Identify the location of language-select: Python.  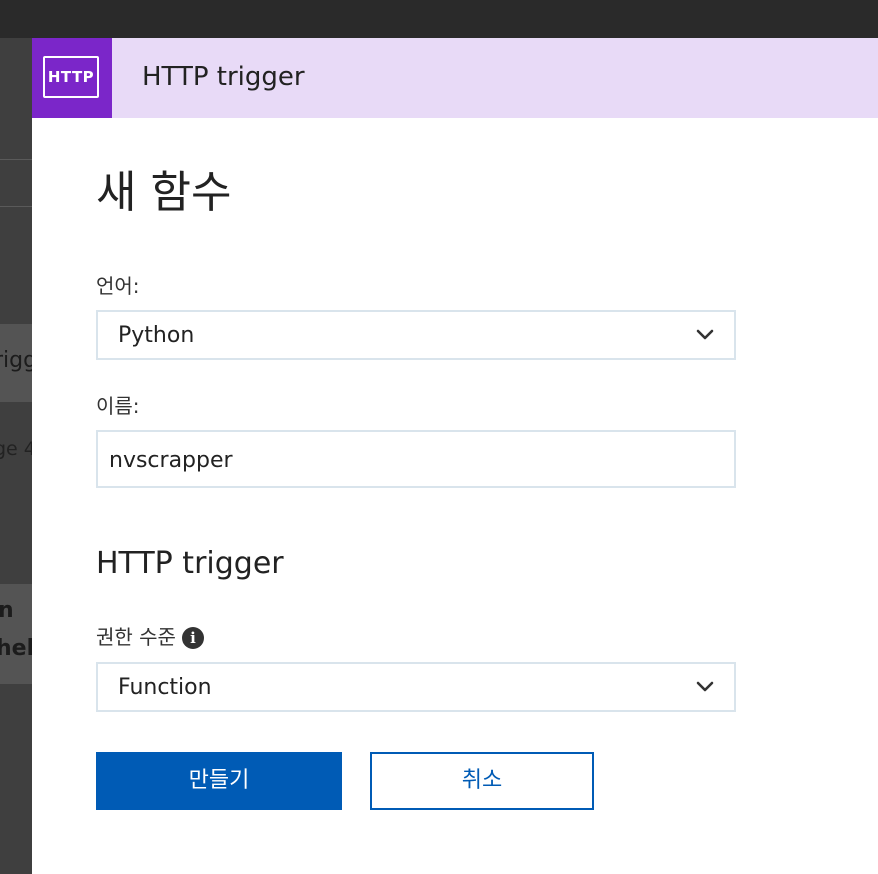
(416, 335).